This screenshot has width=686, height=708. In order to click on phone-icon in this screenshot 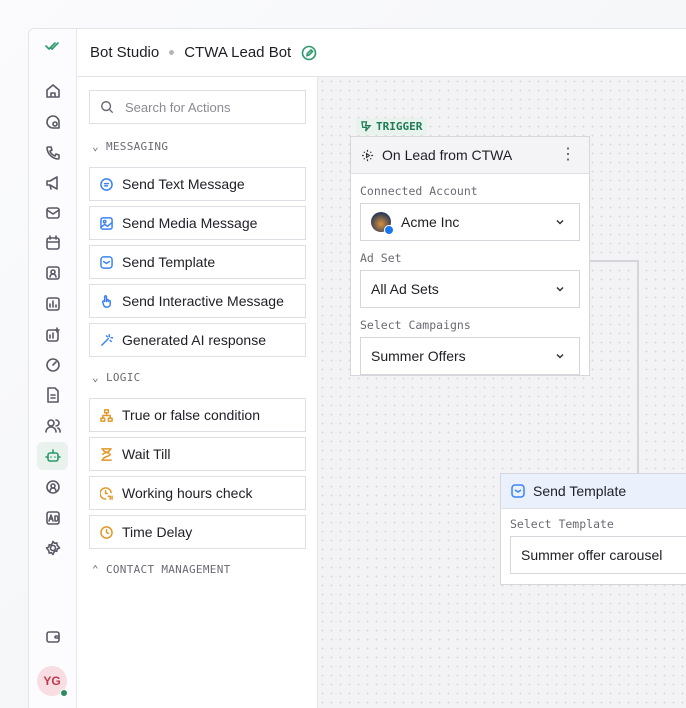, I will do `click(52, 153)`.